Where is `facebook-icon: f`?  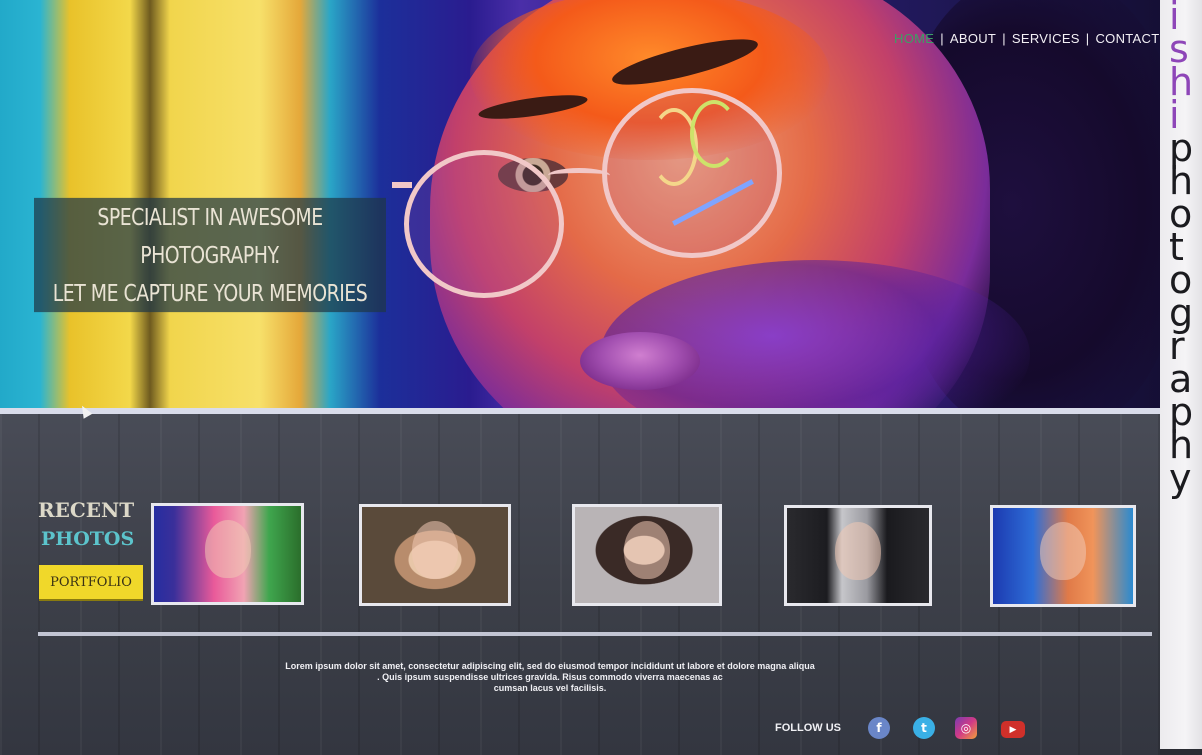
facebook-icon: f is located at coordinates (879, 728).